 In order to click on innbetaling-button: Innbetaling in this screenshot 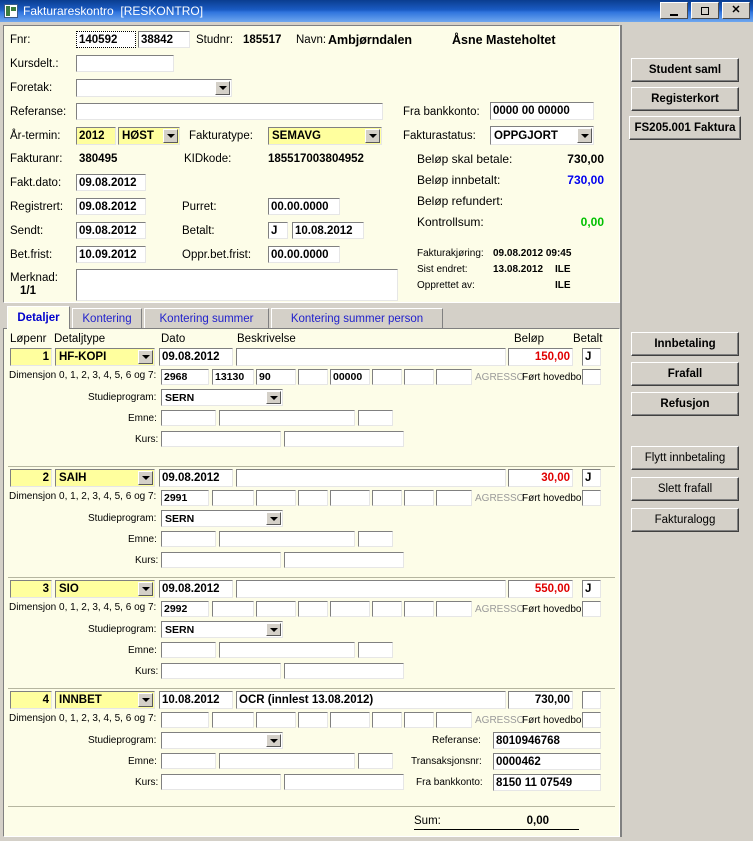, I will do `click(685, 344)`.